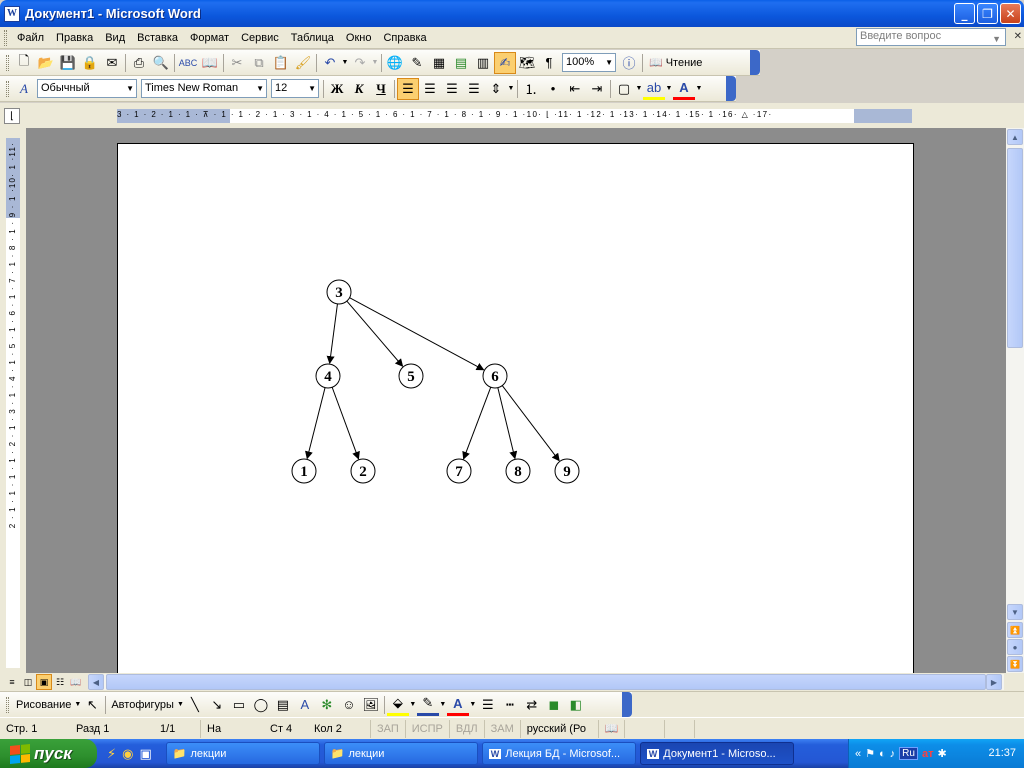  What do you see at coordinates (237, 63) in the screenshot?
I see `cut-icon: ✂` at bounding box center [237, 63].